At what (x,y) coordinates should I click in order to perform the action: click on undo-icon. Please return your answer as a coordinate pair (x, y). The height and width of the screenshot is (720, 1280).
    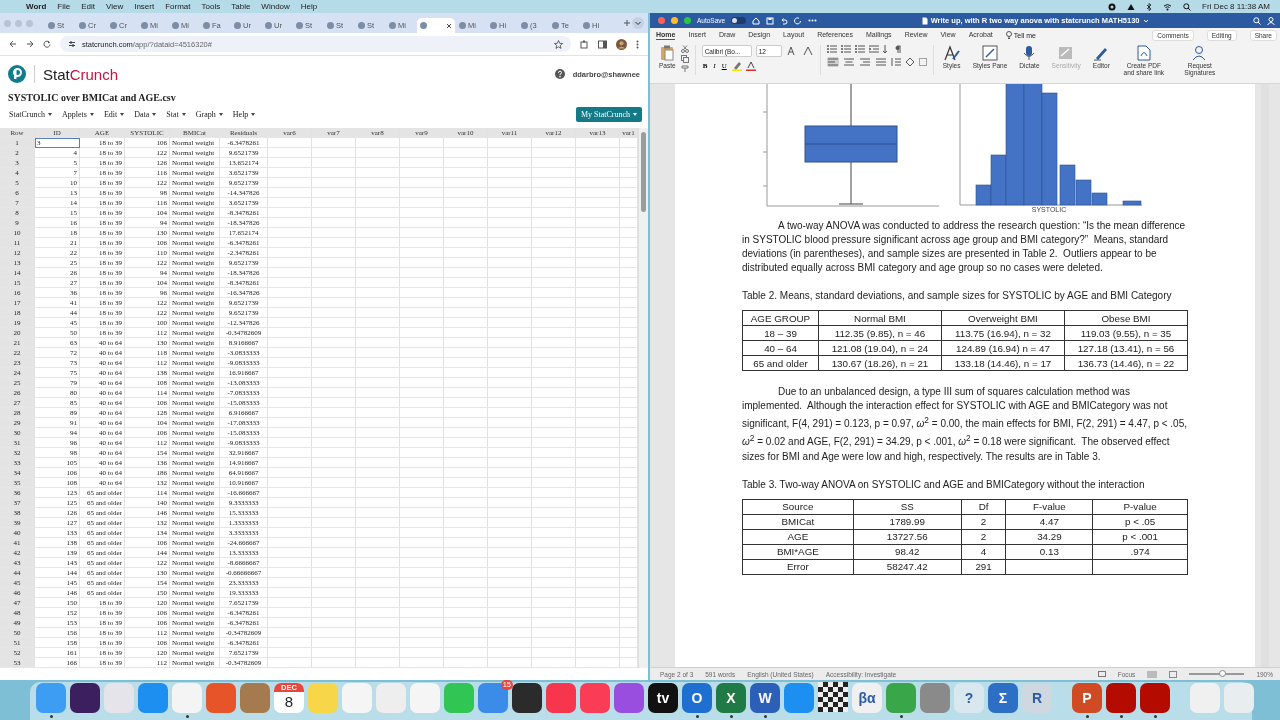
    Looking at the image, I should click on (784, 20).